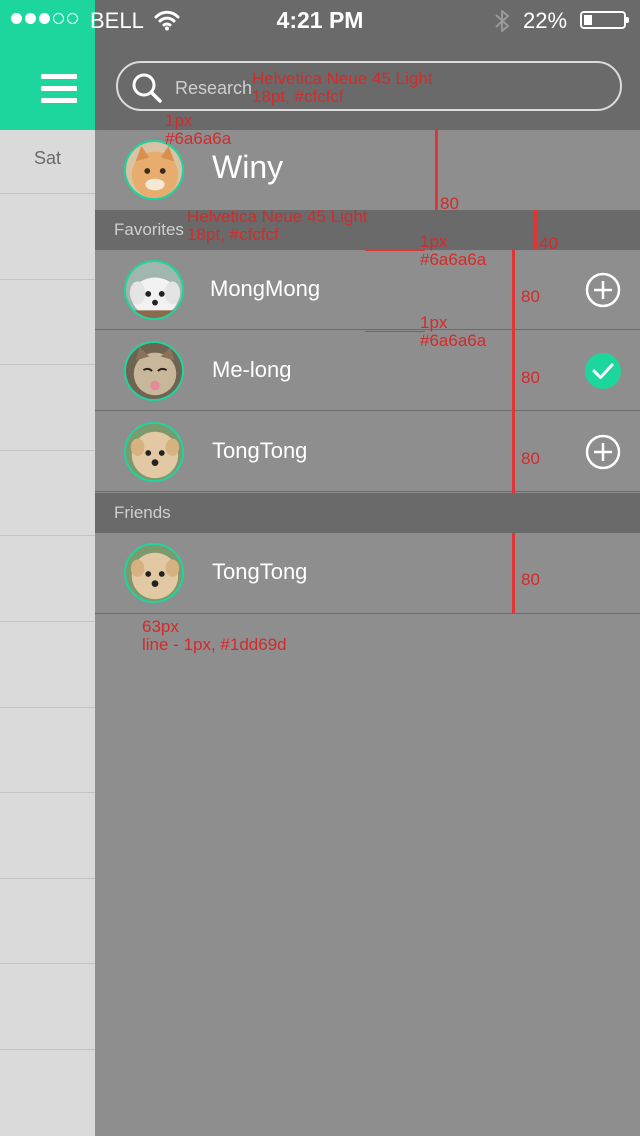 The image size is (640, 1136). Describe the element at coordinates (59, 89) in the screenshot. I see `hamburger-icon` at that location.